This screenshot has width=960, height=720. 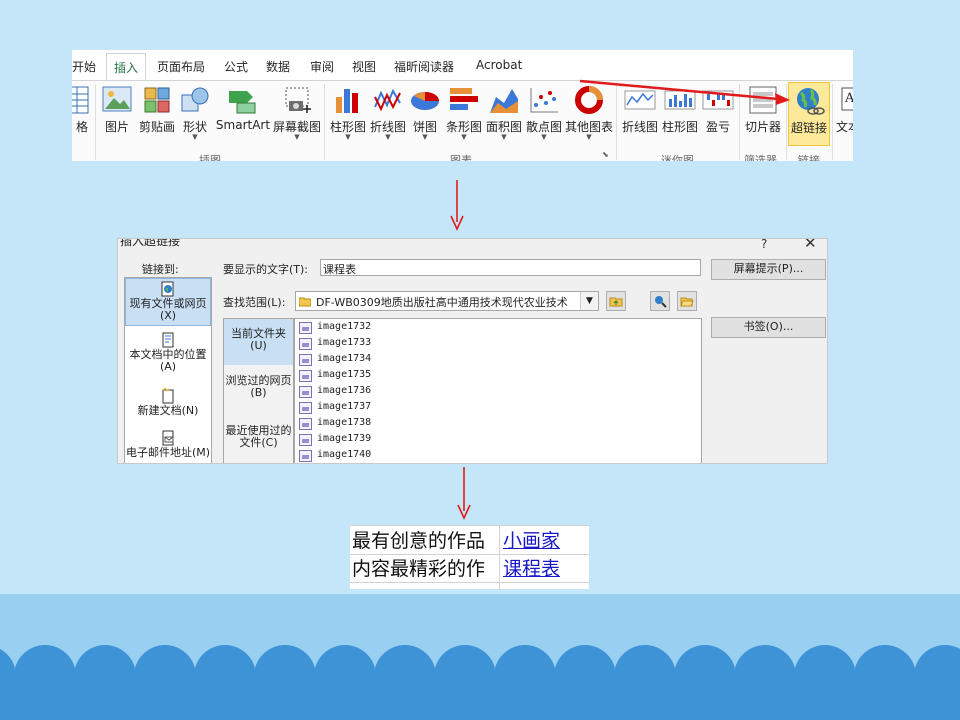 I want to click on email-icon, so click(x=168, y=438).